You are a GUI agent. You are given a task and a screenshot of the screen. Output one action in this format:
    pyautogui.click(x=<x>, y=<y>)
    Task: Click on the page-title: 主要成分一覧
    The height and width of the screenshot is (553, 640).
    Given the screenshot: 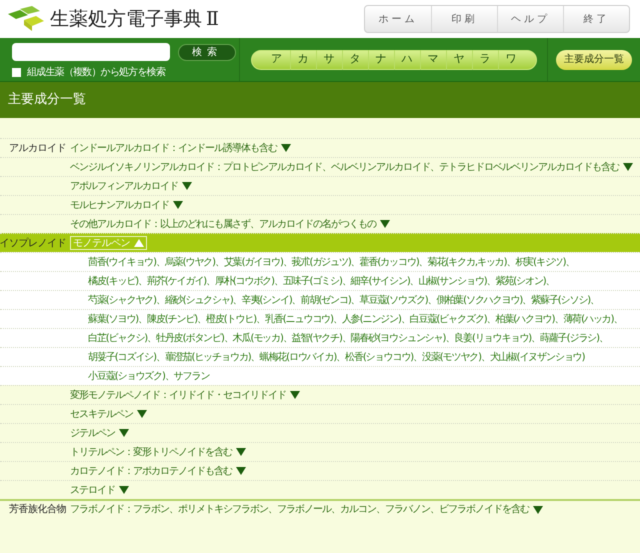 What is the action you would take?
    pyautogui.click(x=47, y=100)
    